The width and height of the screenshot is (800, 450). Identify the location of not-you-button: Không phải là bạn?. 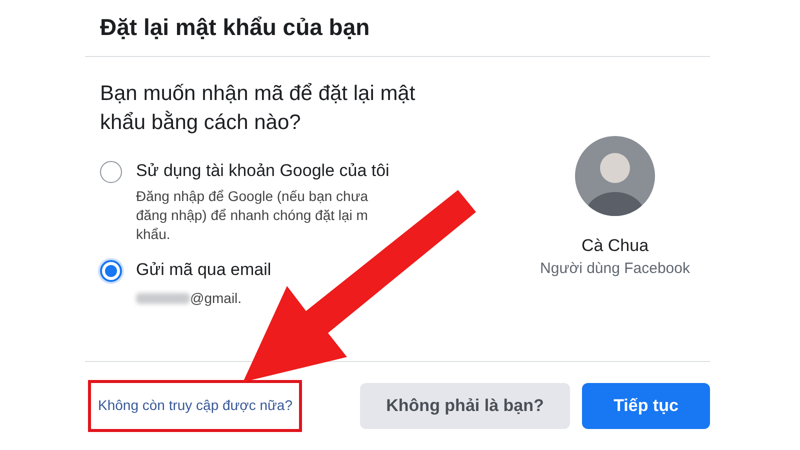
(465, 406).